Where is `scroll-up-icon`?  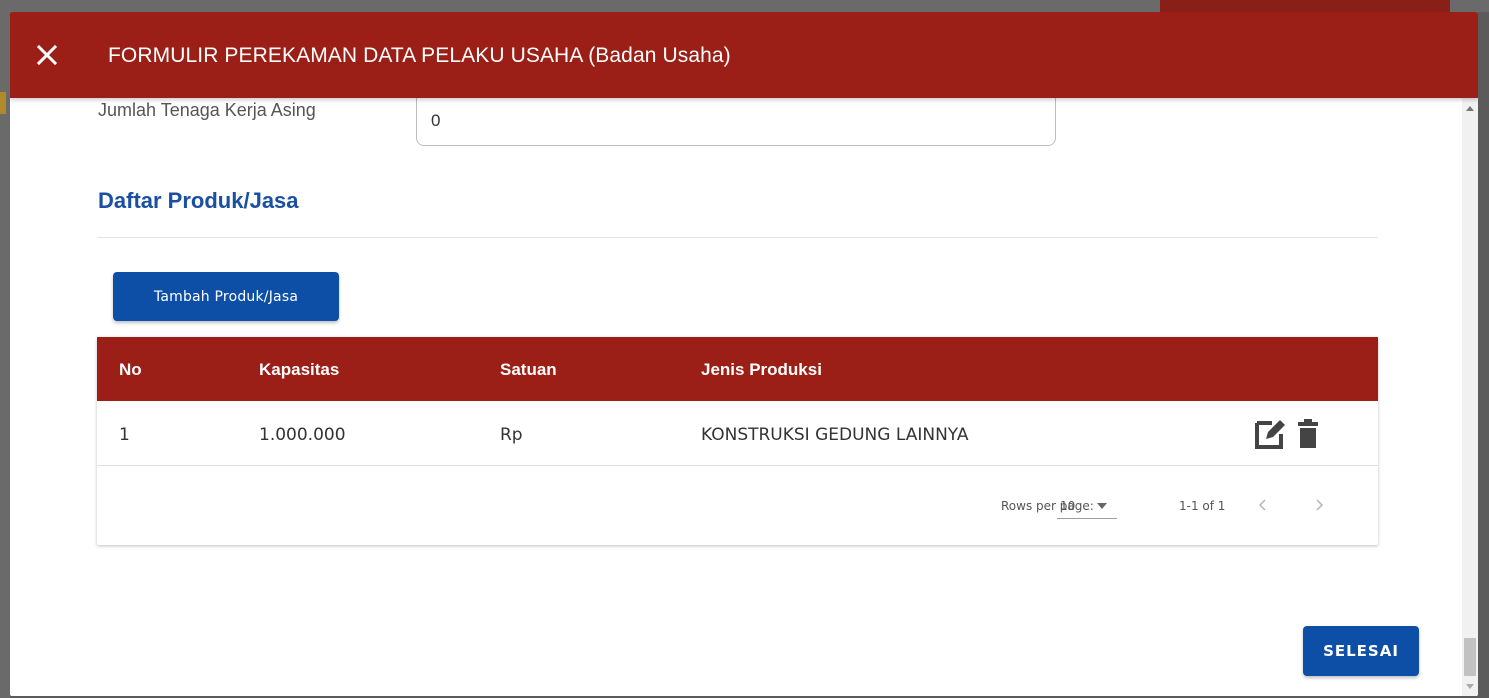 scroll-up-icon is located at coordinates (1470, 108).